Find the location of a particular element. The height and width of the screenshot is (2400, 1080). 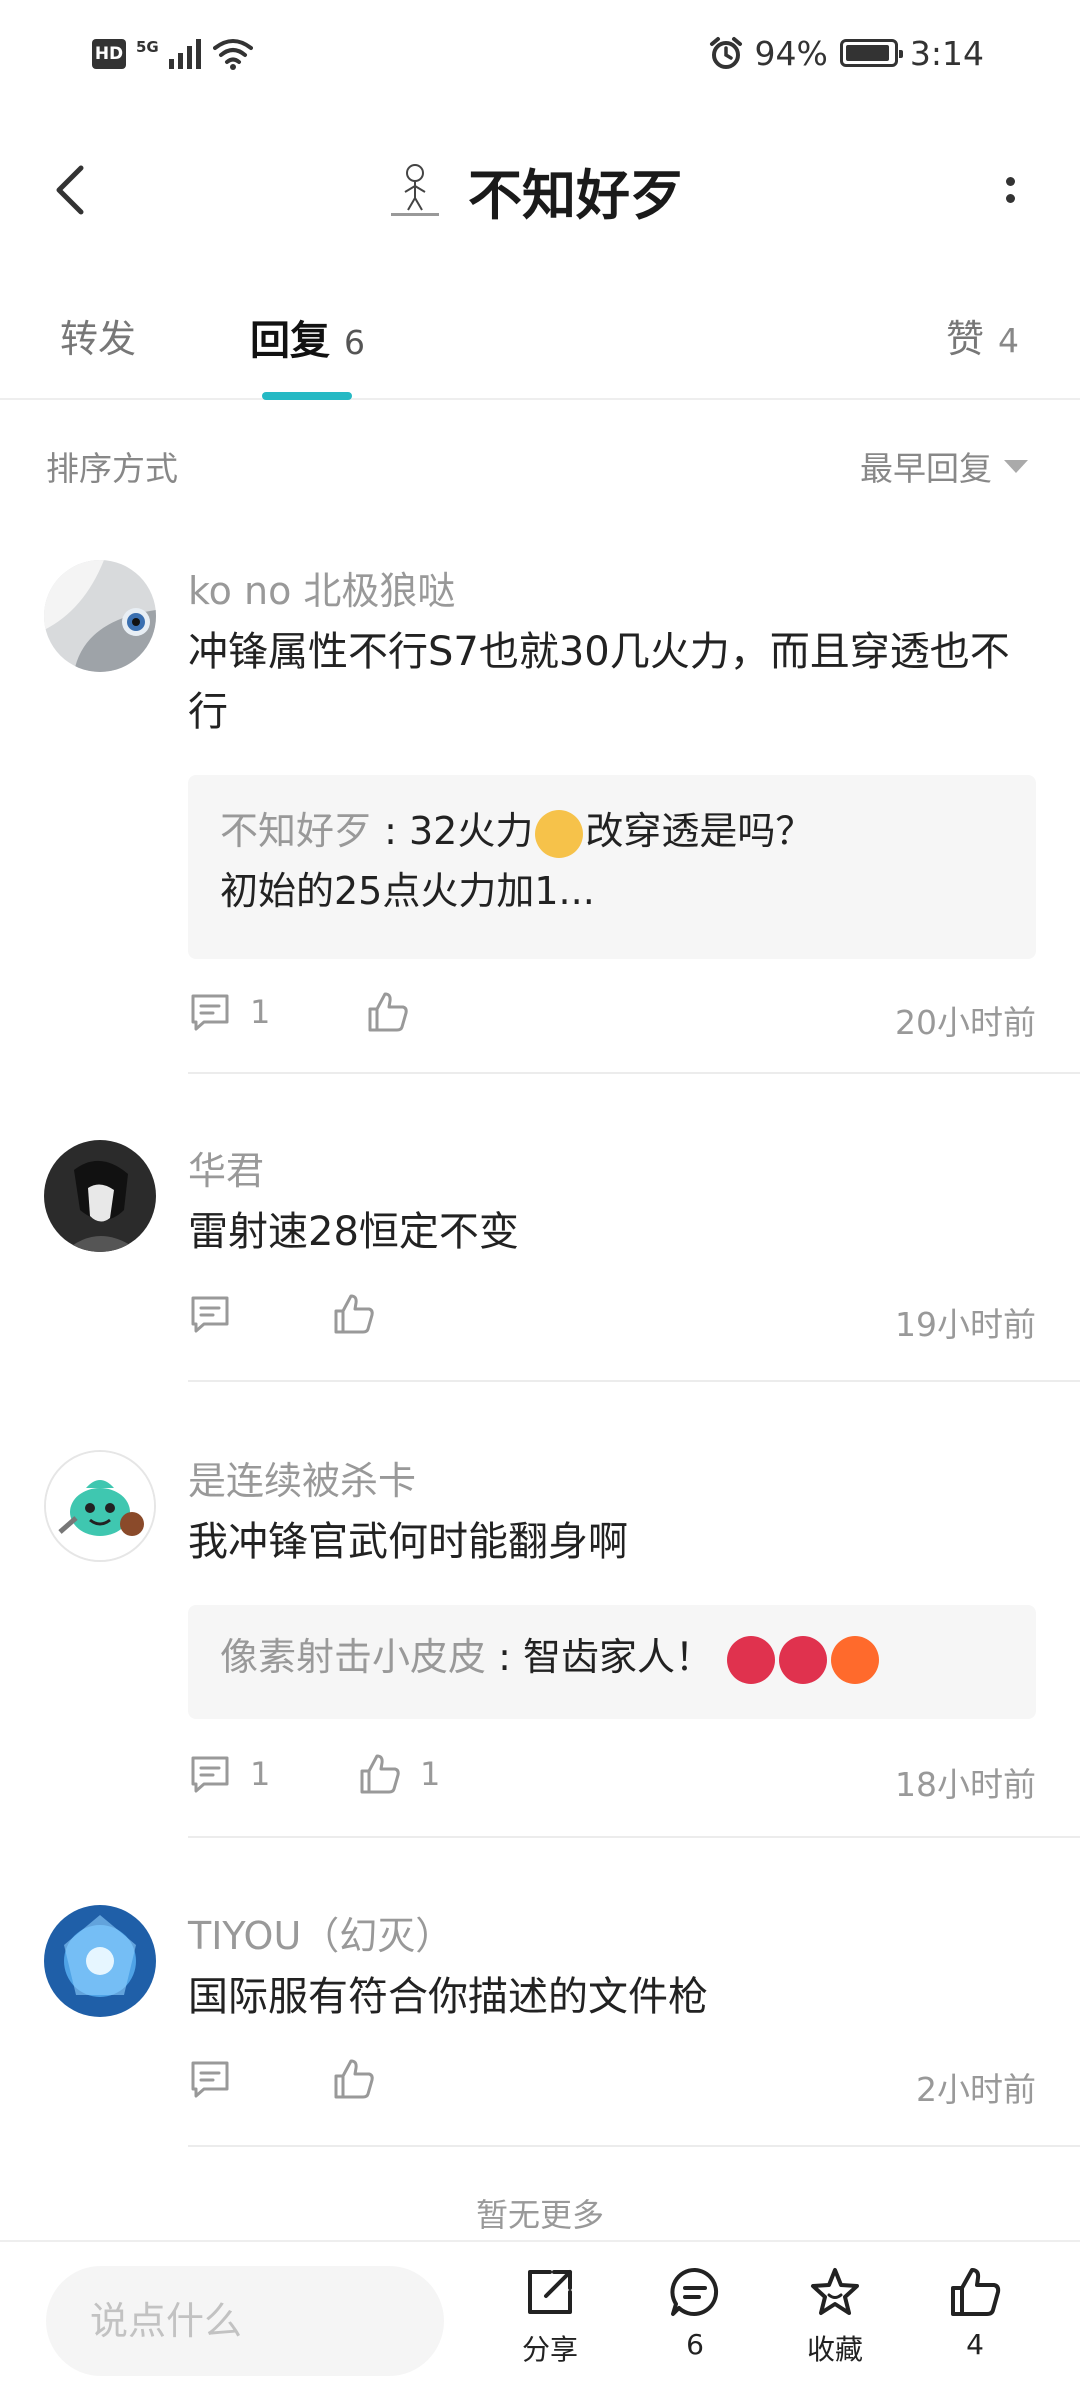

comment-author: 是连续被杀卡 is located at coordinates (302, 1477).